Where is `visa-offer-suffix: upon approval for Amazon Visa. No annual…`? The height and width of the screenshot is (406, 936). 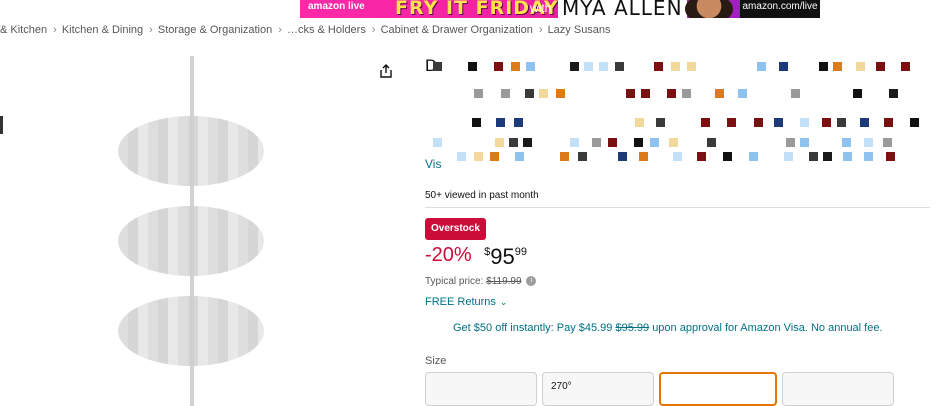 visa-offer-suffix: upon approval for Amazon Visa. No annual… is located at coordinates (767, 328).